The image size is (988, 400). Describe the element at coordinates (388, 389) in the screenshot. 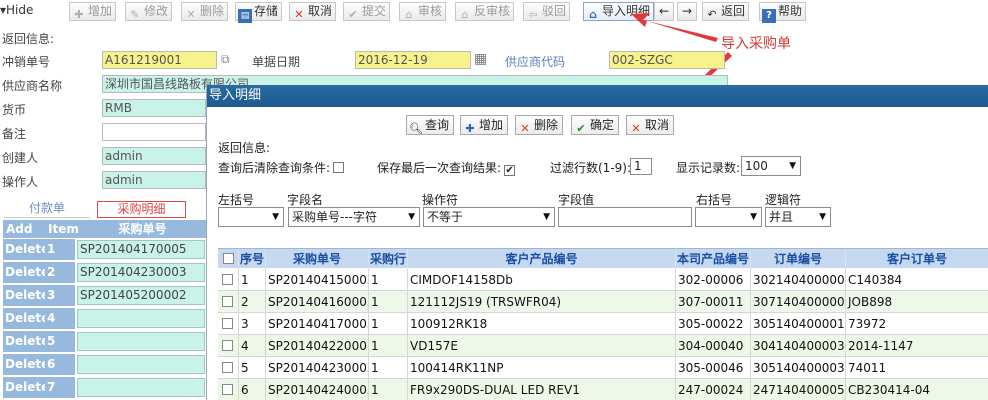

I see `cell-po-line: 1` at that location.